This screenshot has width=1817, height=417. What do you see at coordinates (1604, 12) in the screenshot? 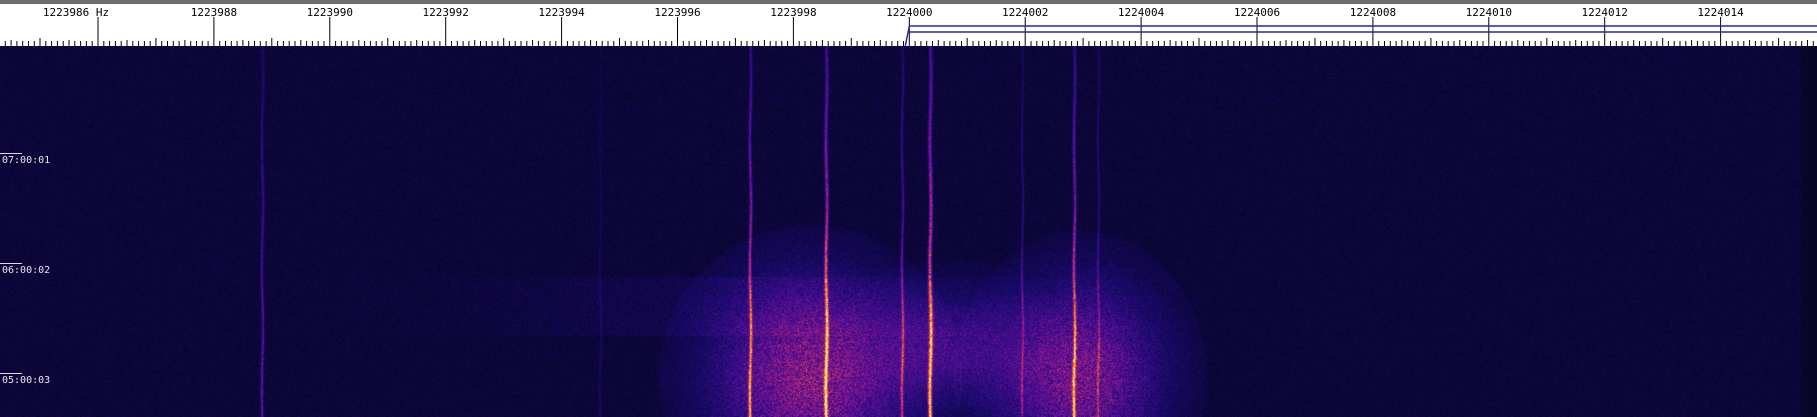
I see `frequency-label: 1224012` at bounding box center [1604, 12].